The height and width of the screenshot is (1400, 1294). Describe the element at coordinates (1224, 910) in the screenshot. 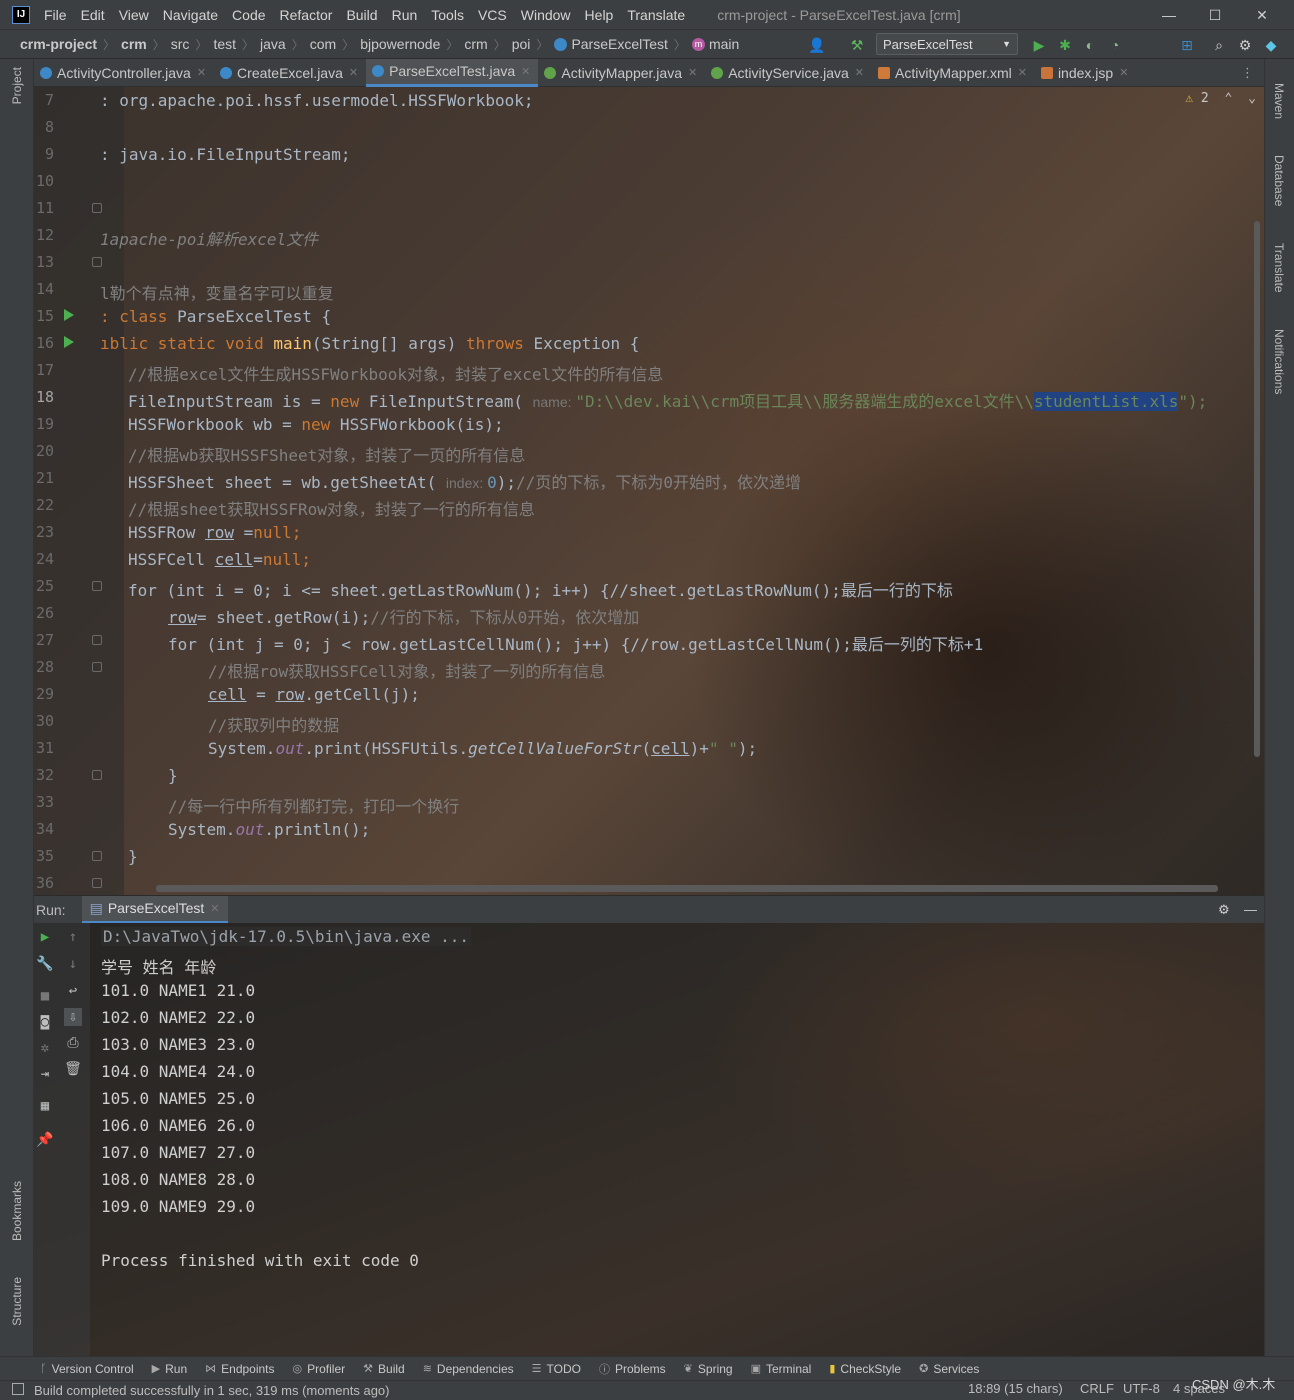

I see `gear-icon: ⚙` at that location.